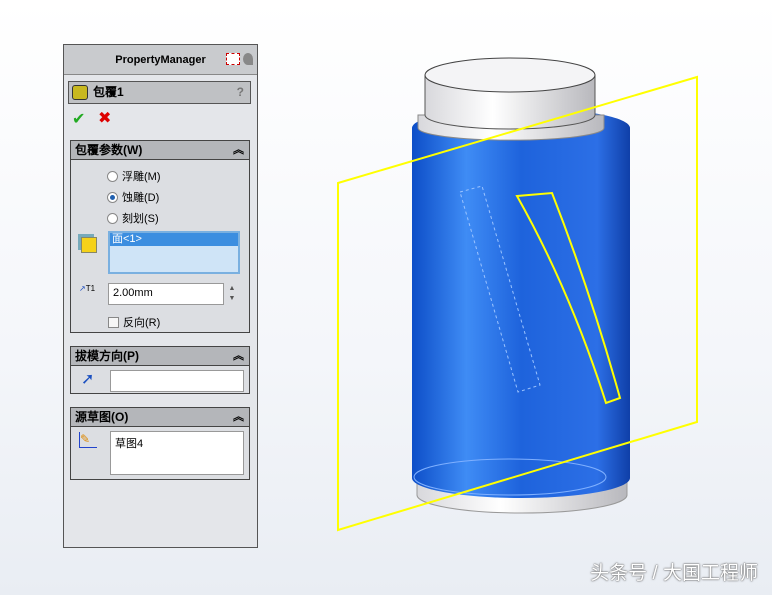 The width and height of the screenshot is (772, 595). Describe the element at coordinates (248, 59) in the screenshot. I see `pin-icon` at that location.